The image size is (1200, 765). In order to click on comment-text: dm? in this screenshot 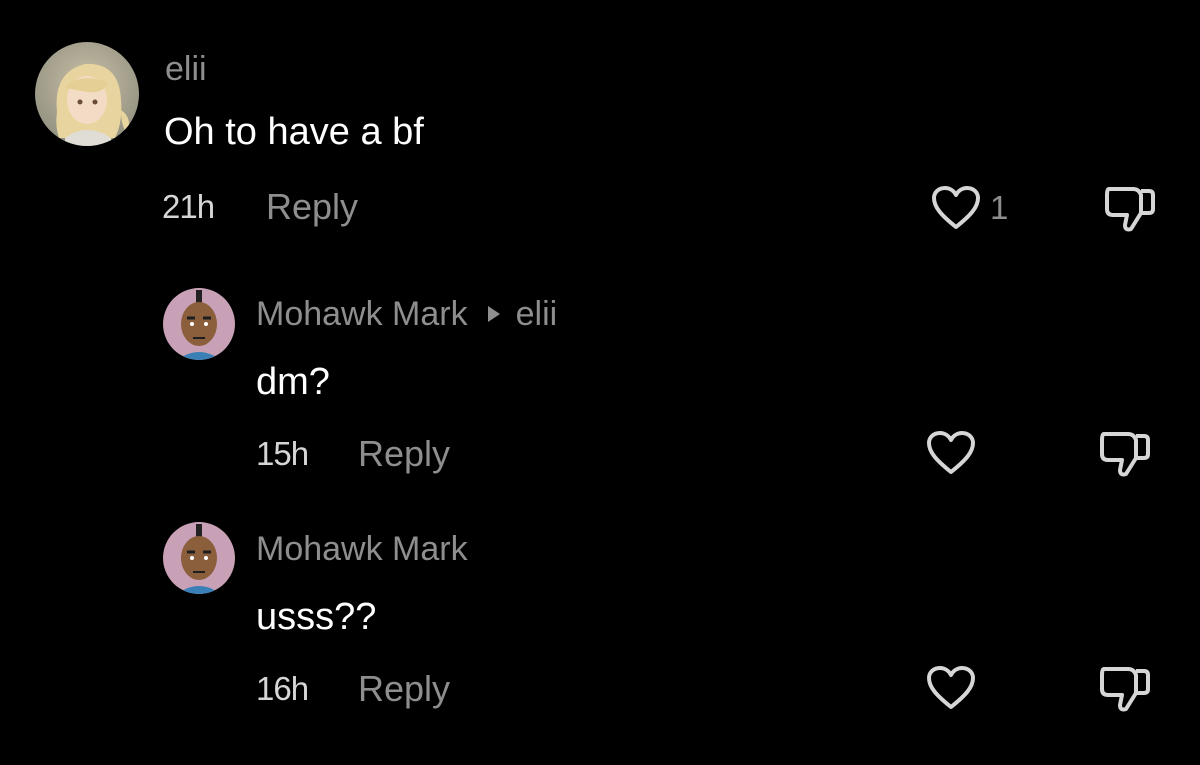, I will do `click(293, 382)`.